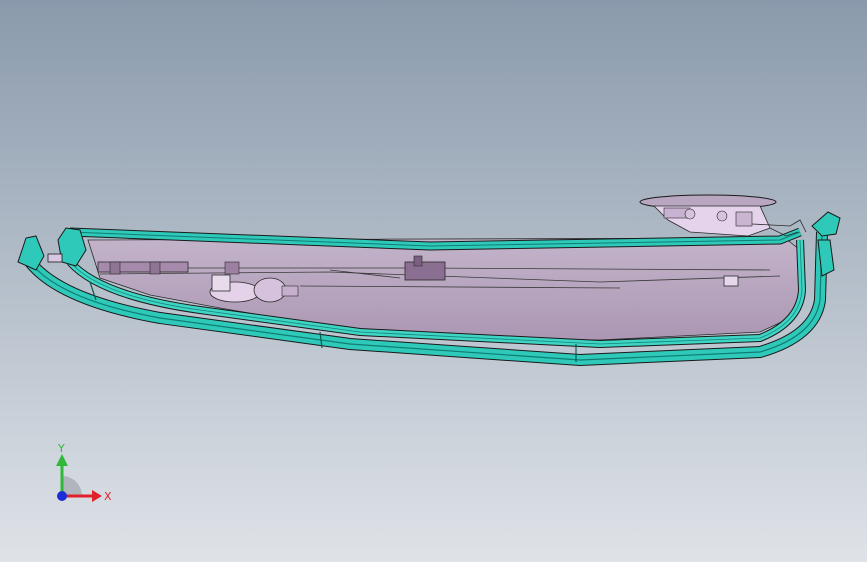 Image resolution: width=867 pixels, height=562 pixels. What do you see at coordinates (62, 460) in the screenshot?
I see `triad-y-arrow` at bounding box center [62, 460].